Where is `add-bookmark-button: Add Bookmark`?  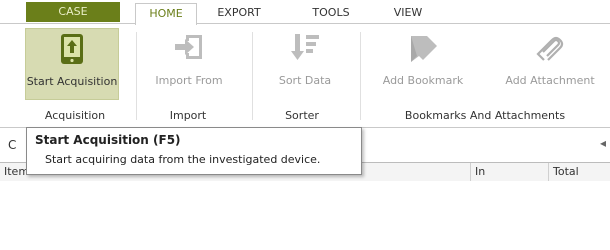
add-bookmark-button: Add Bookmark is located at coordinates (423, 63).